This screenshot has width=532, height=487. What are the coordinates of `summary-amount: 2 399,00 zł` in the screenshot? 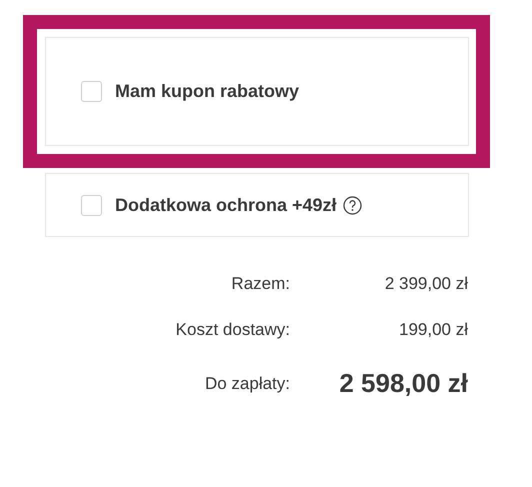 It's located at (426, 284).